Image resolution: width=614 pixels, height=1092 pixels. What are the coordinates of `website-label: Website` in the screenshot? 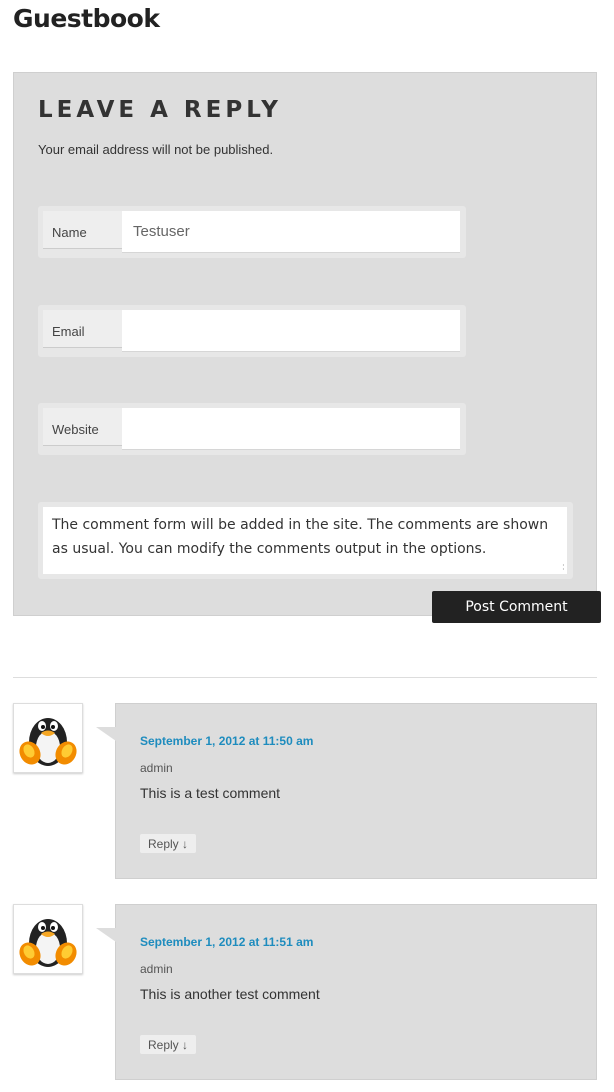 It's located at (82, 427).